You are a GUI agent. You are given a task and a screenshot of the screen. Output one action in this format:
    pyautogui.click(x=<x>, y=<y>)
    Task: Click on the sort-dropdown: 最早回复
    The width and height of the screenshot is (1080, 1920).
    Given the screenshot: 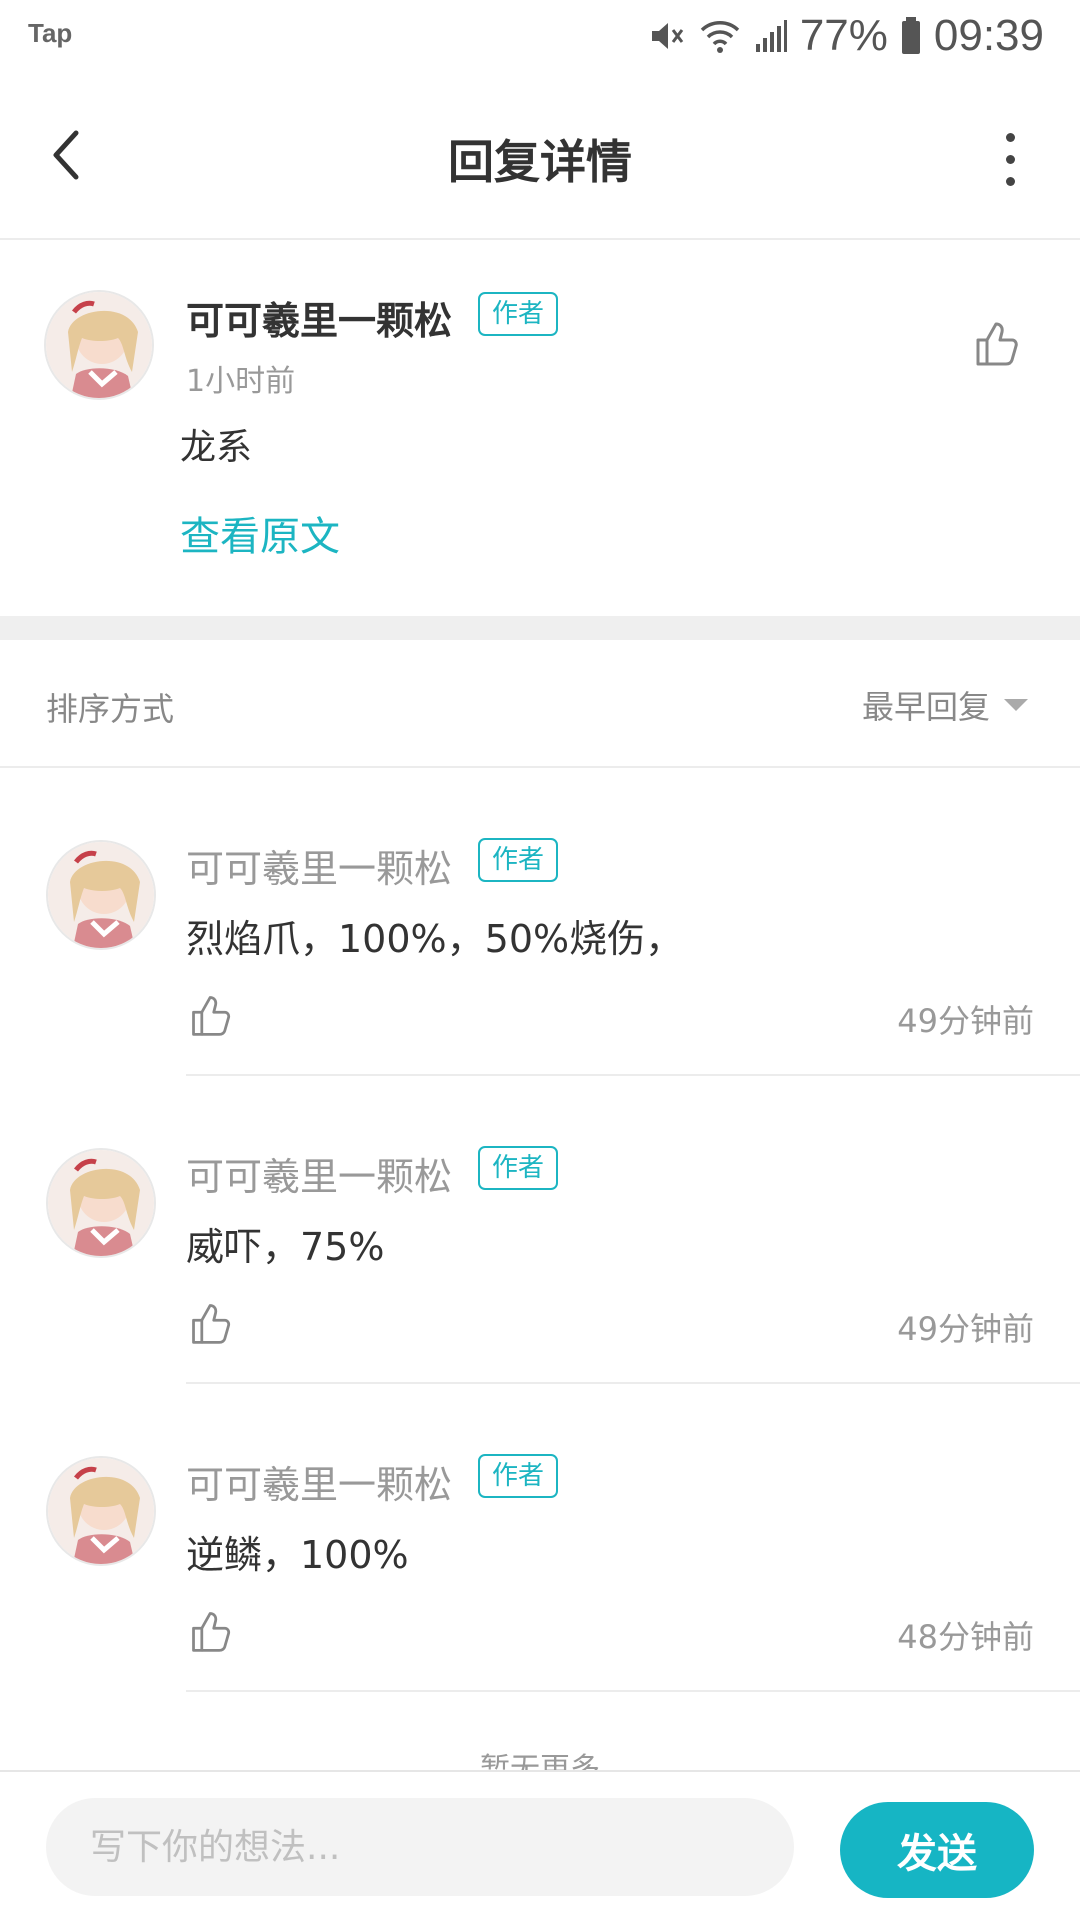 What is the action you would take?
    pyautogui.click(x=945, y=705)
    